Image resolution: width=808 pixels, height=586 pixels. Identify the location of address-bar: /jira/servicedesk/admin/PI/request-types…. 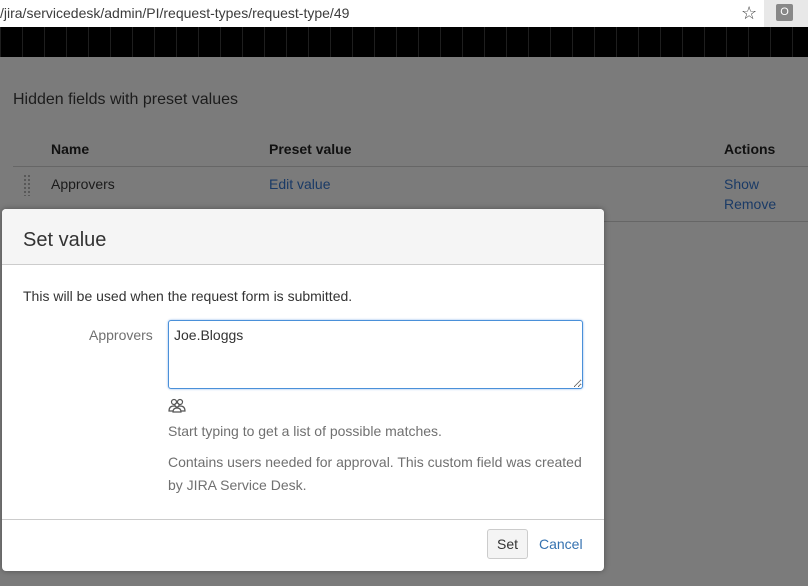
(404, 13).